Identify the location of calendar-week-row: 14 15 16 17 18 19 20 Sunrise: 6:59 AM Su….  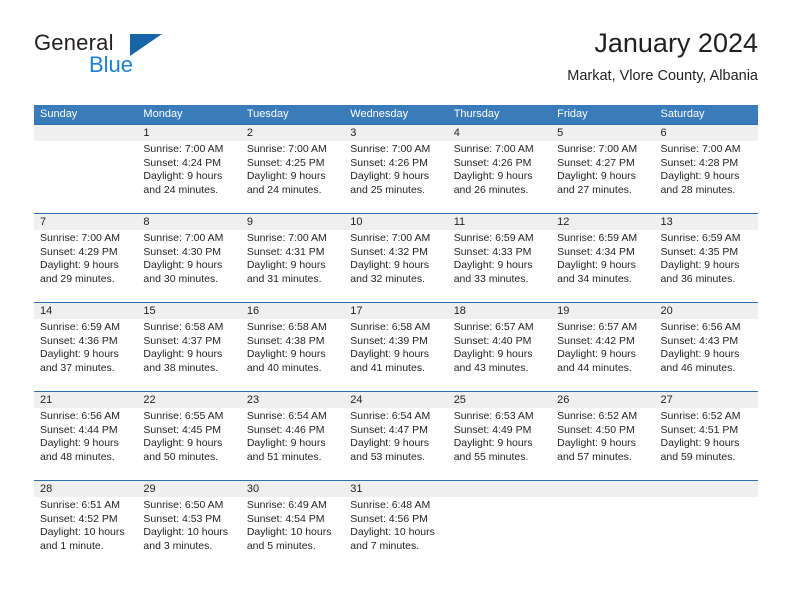
(396, 346).